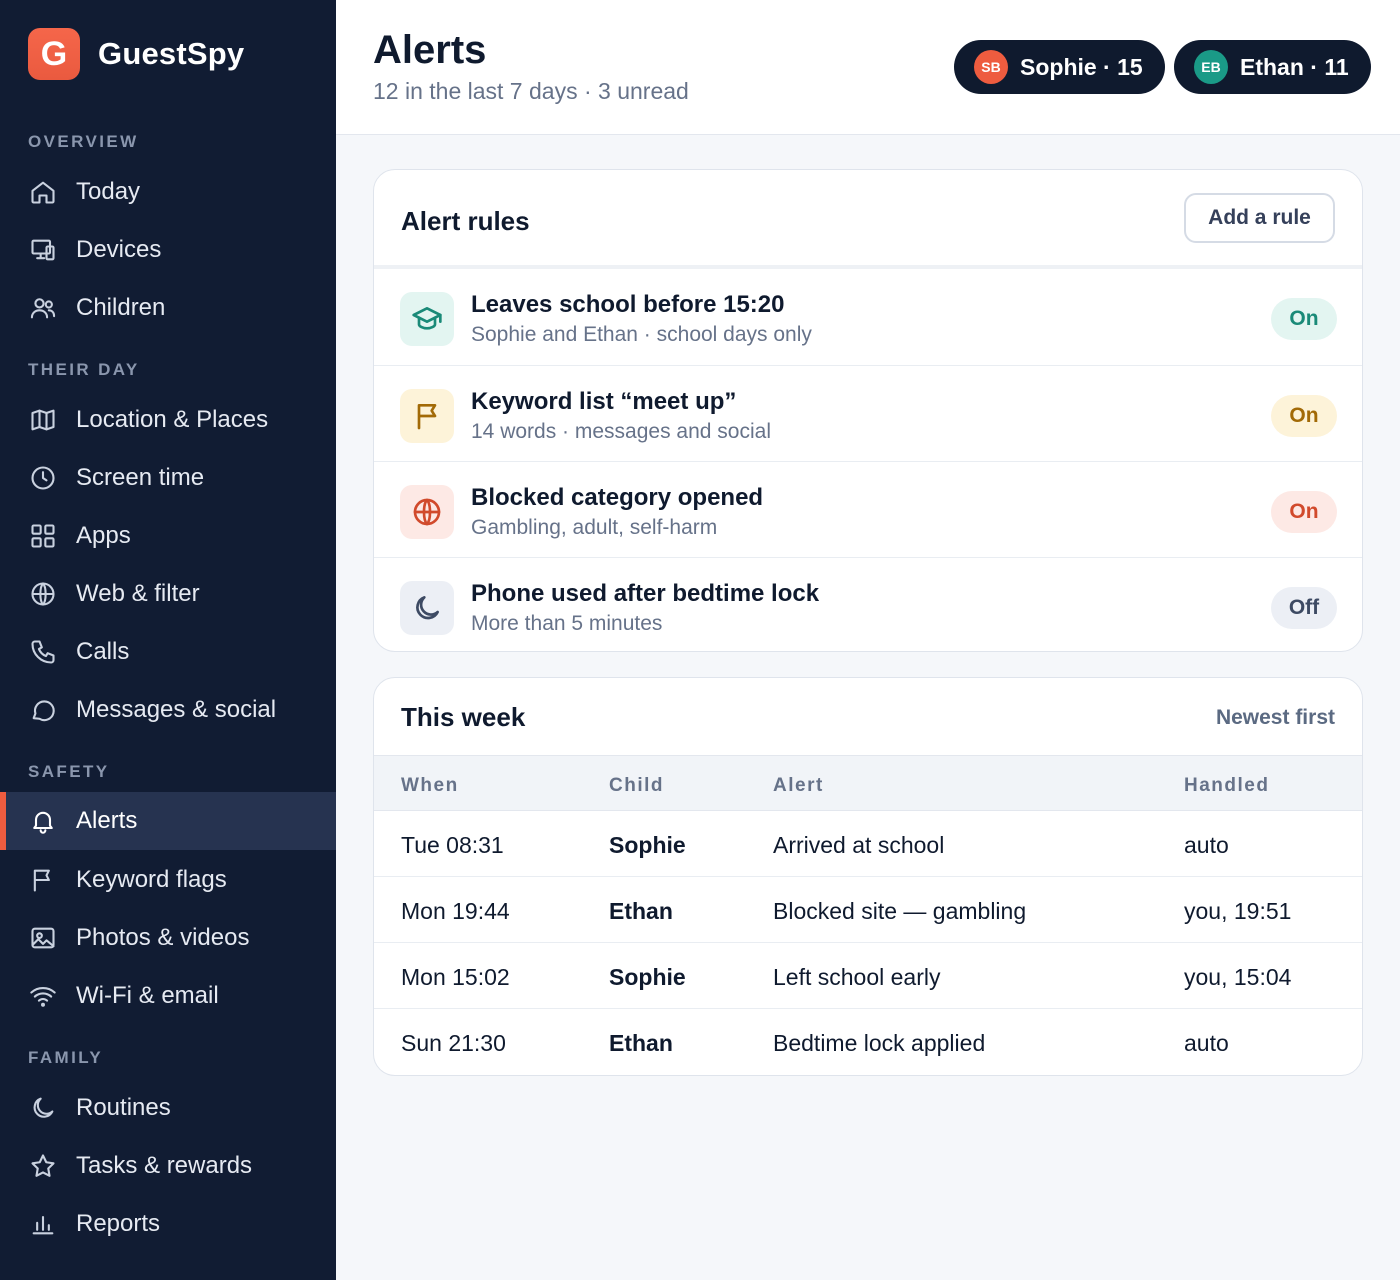 This screenshot has height=1280, width=1400. What do you see at coordinates (84, 369) in the screenshot?
I see `section-label-their-day: THEIR DAY` at bounding box center [84, 369].